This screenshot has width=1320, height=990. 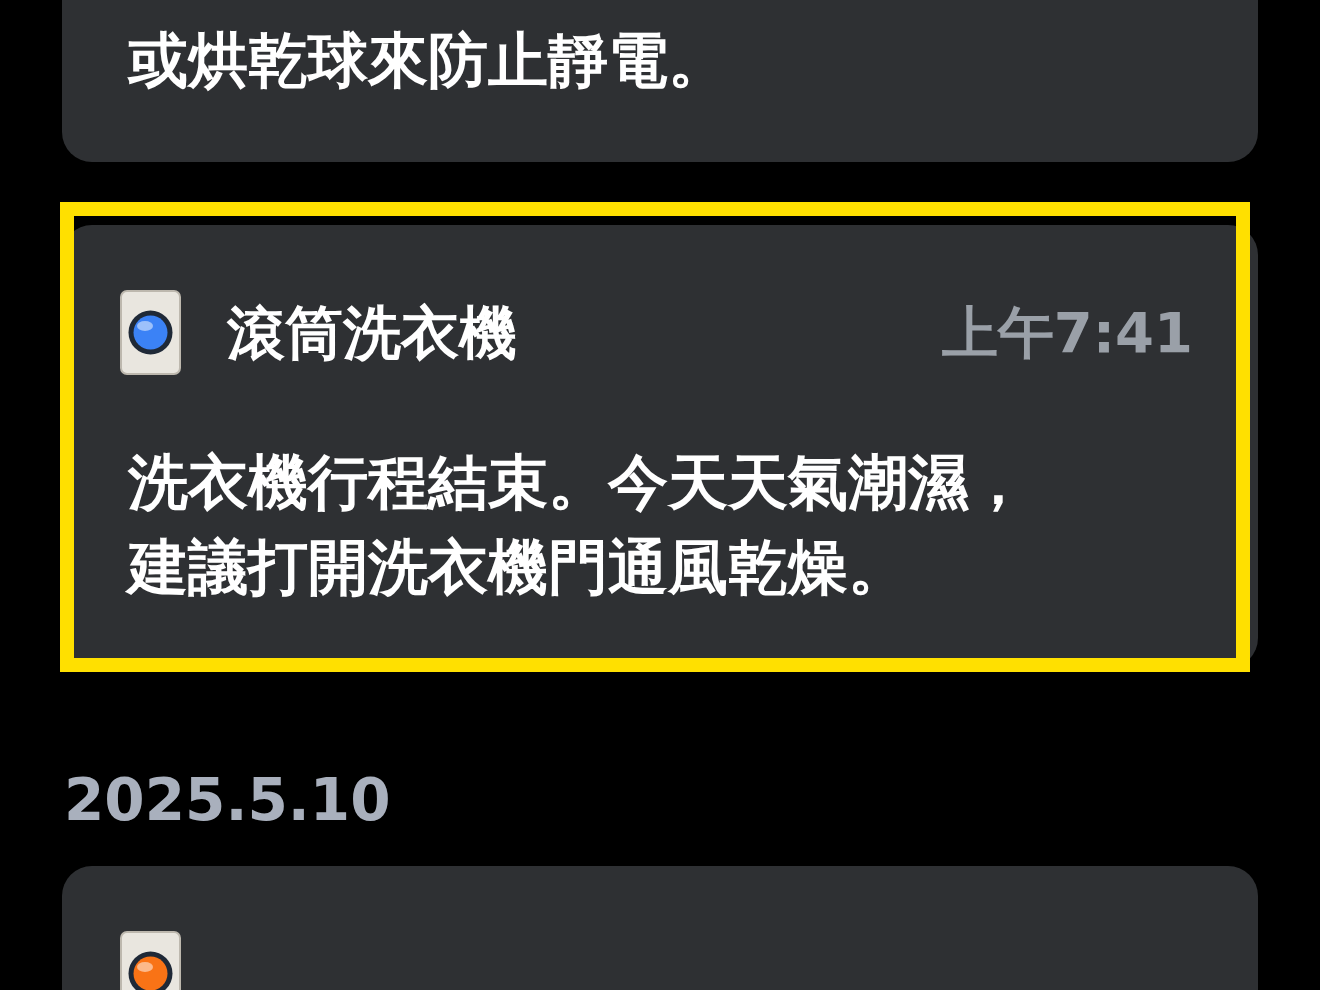 I want to click on notification-card: 或烘乾球來防止靜電。, so click(x=660, y=81).